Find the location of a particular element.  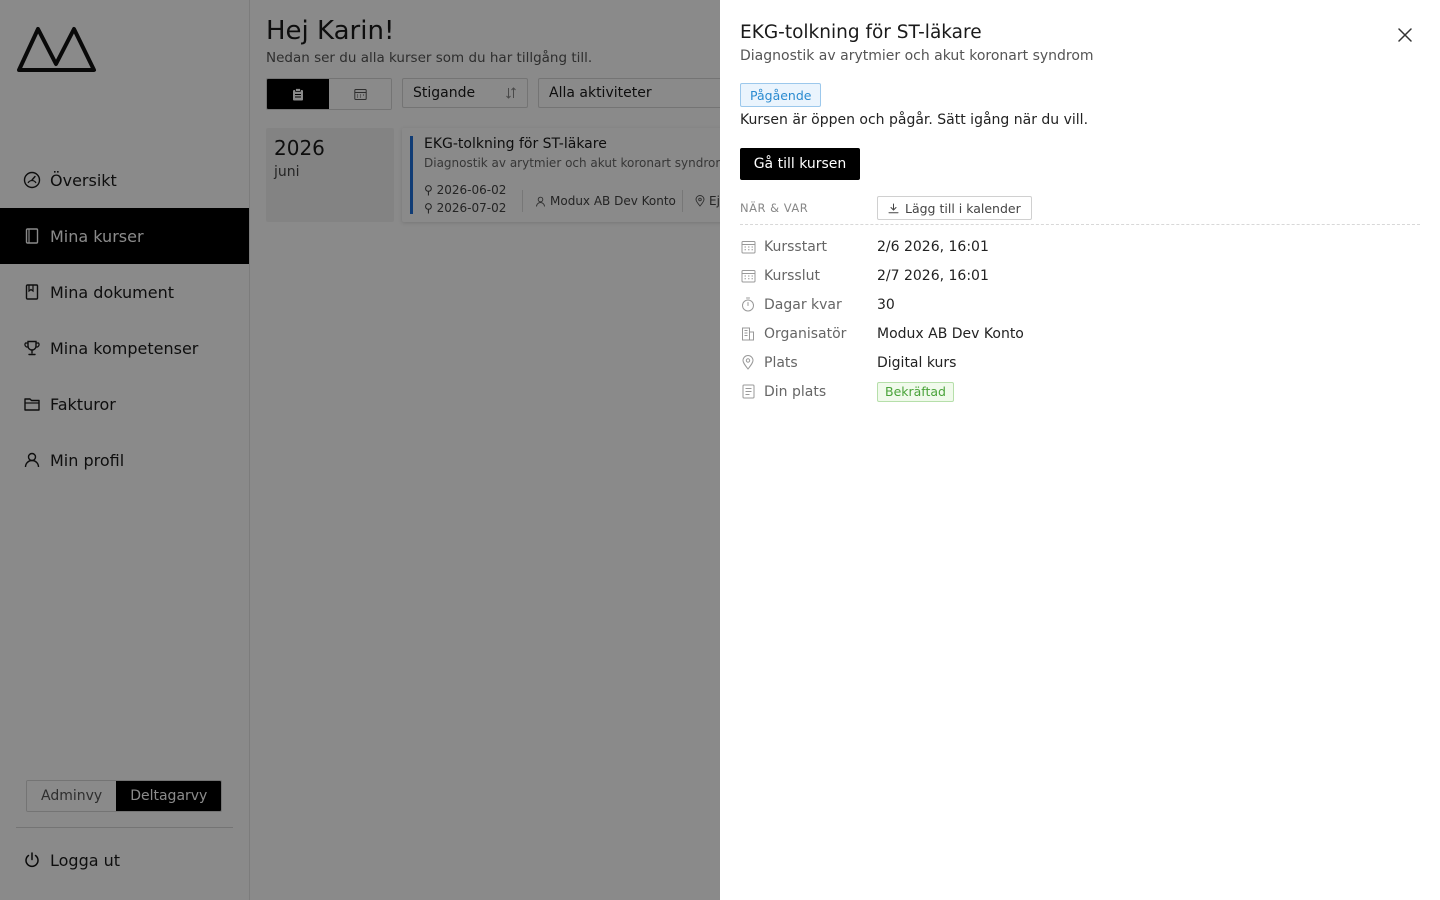

building-icon is located at coordinates (748, 334).